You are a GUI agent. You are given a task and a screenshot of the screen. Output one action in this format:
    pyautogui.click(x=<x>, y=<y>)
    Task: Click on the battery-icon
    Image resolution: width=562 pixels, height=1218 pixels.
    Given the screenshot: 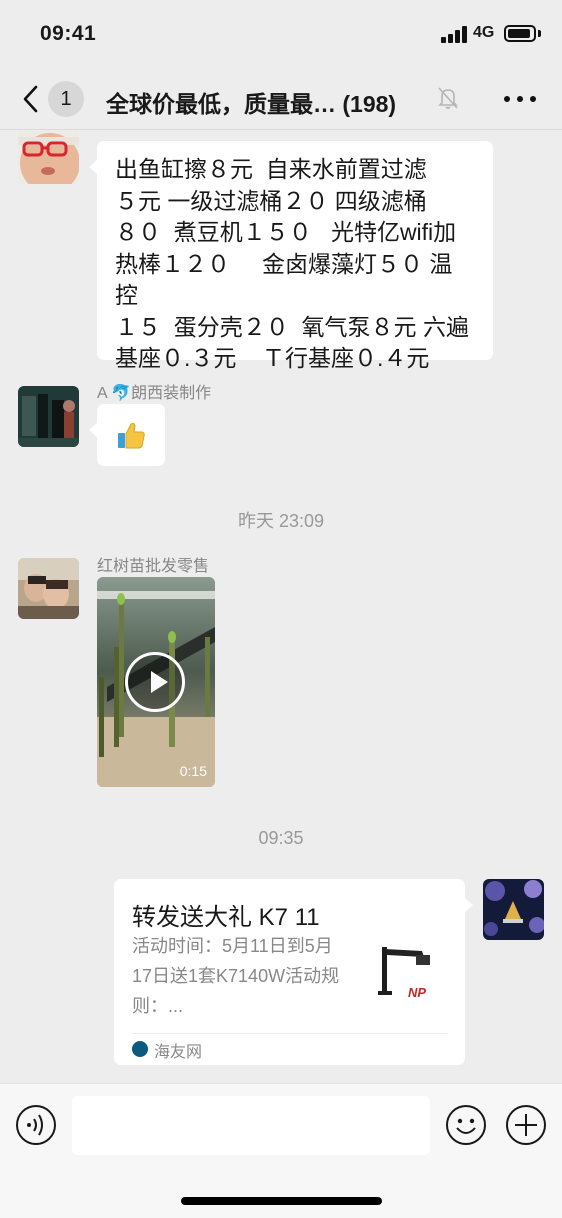 What is the action you would take?
    pyautogui.click(x=520, y=33)
    